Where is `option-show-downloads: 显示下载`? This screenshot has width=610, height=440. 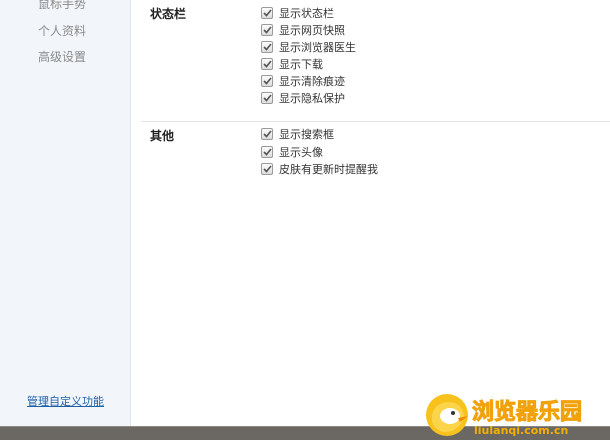
option-show-downloads: 显示下载 is located at coordinates (292, 64).